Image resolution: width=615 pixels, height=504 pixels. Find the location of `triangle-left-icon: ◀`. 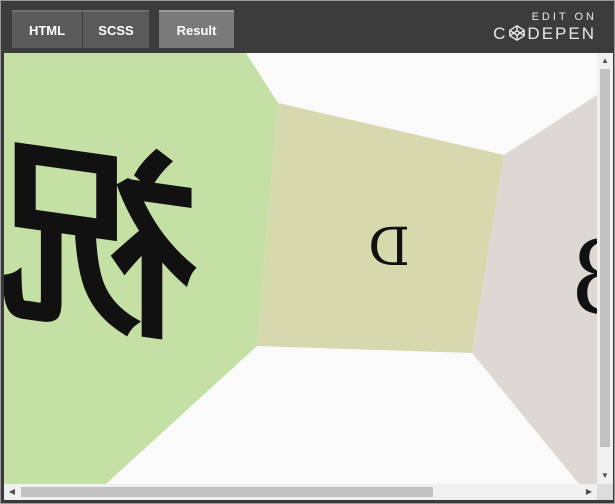

triangle-left-icon: ◀ is located at coordinates (12, 492).